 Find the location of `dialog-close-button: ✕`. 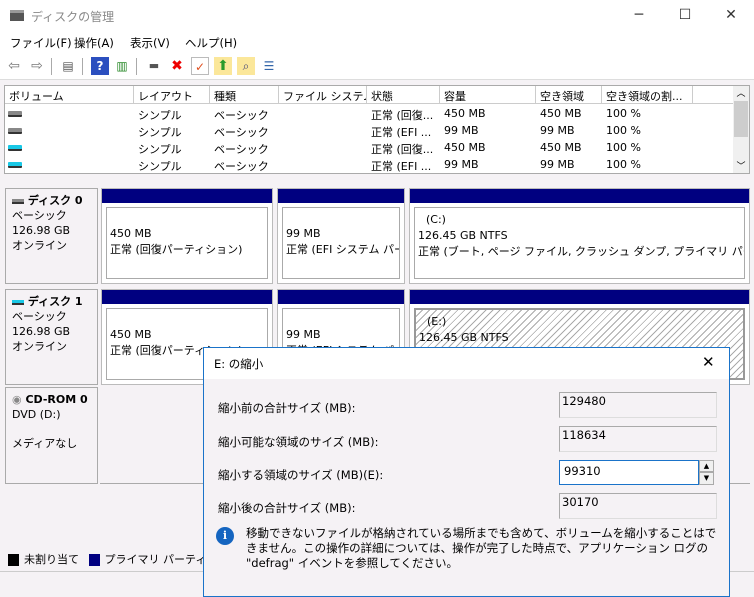

dialog-close-button: ✕ is located at coordinates (708, 362).